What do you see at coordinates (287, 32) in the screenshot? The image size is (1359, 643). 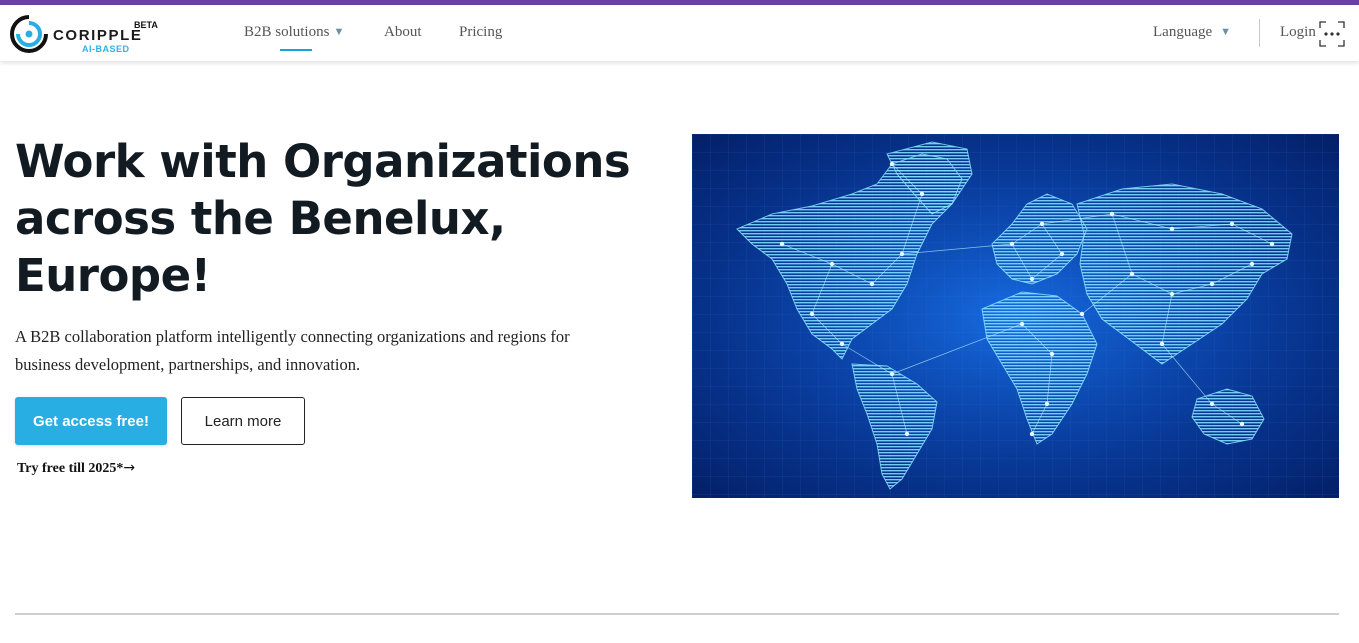 I see `nav-b2b-solutions-label: B2B solutions` at bounding box center [287, 32].